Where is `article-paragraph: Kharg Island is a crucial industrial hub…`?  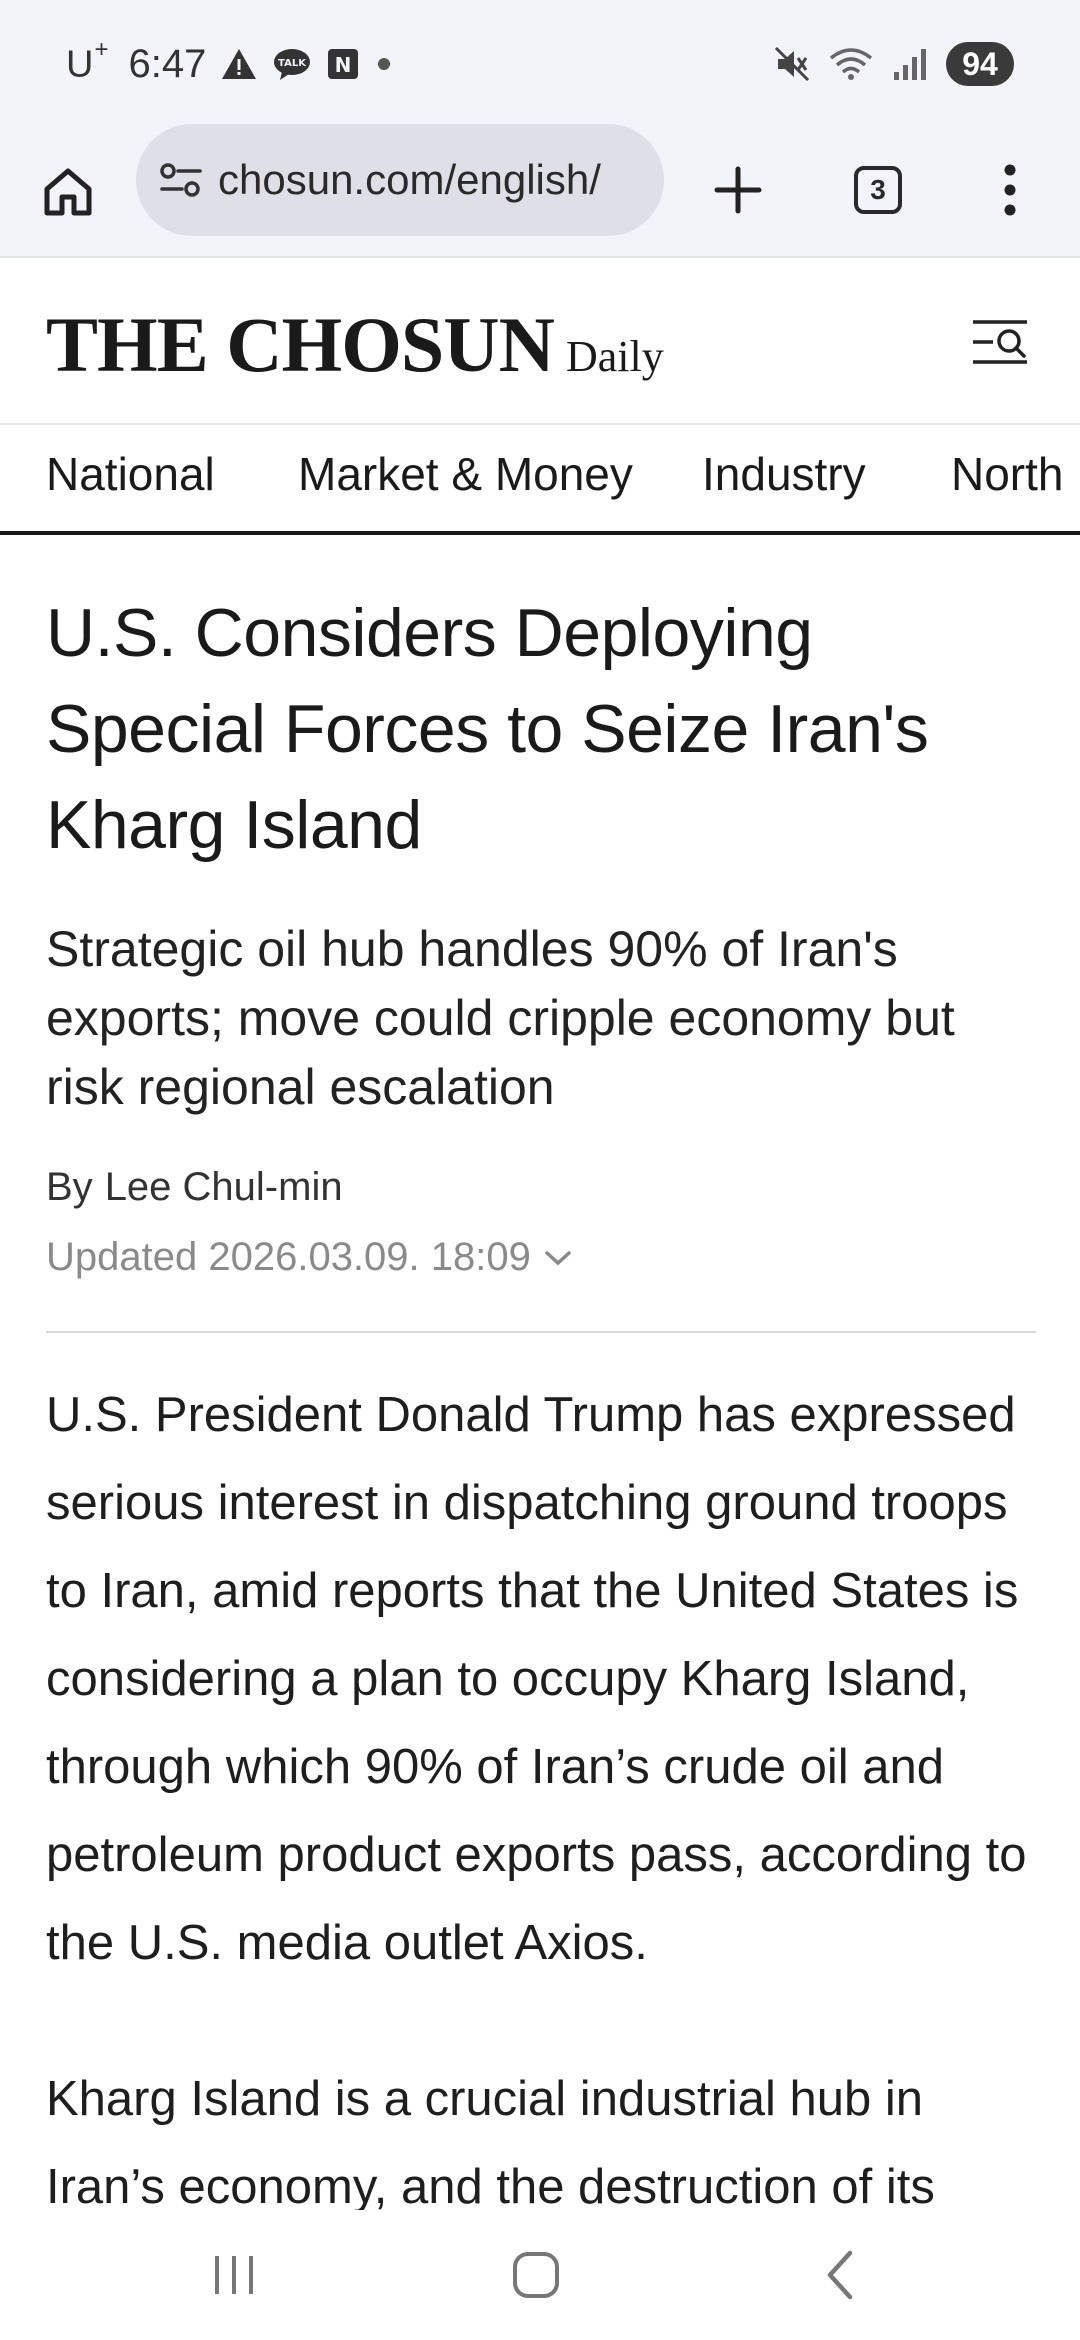 article-paragraph: Kharg Island is a crucial industrial hub… is located at coordinates (490, 2143).